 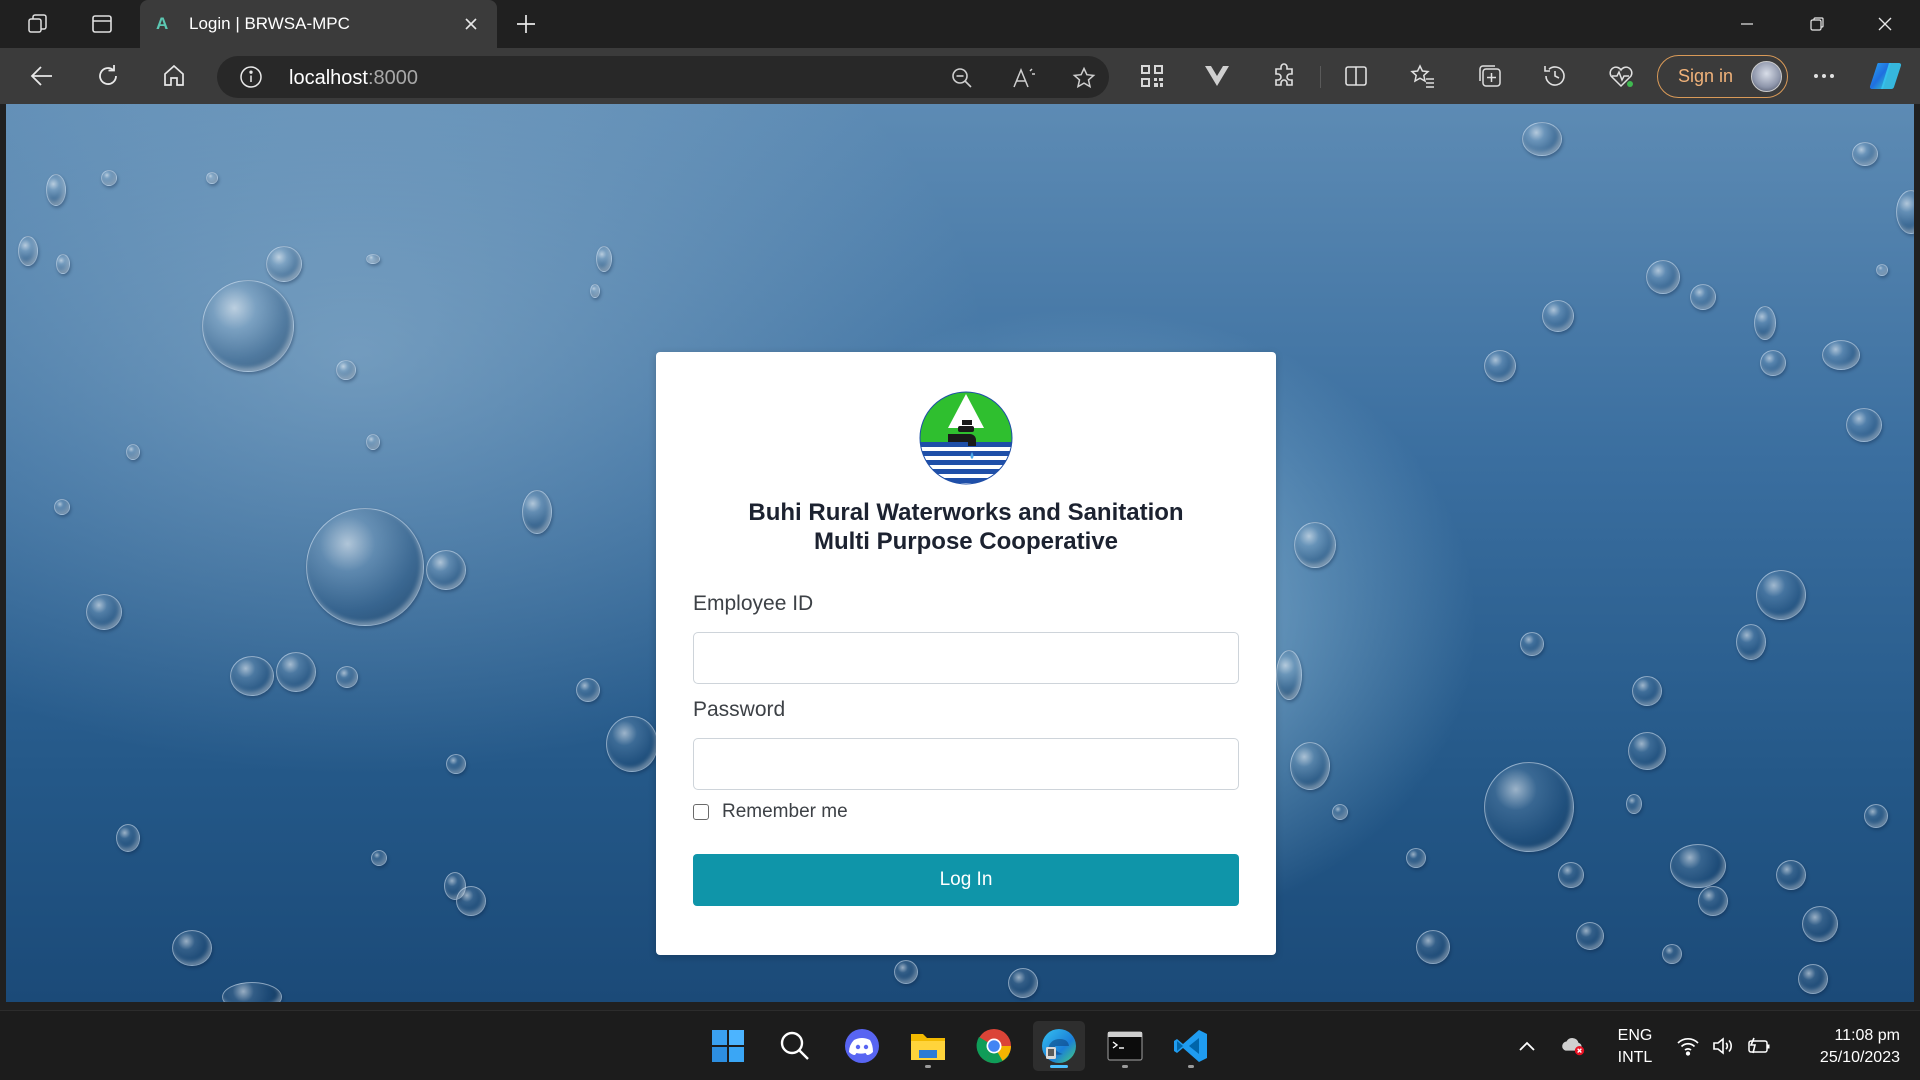 I want to click on home-icon, so click(x=174, y=76).